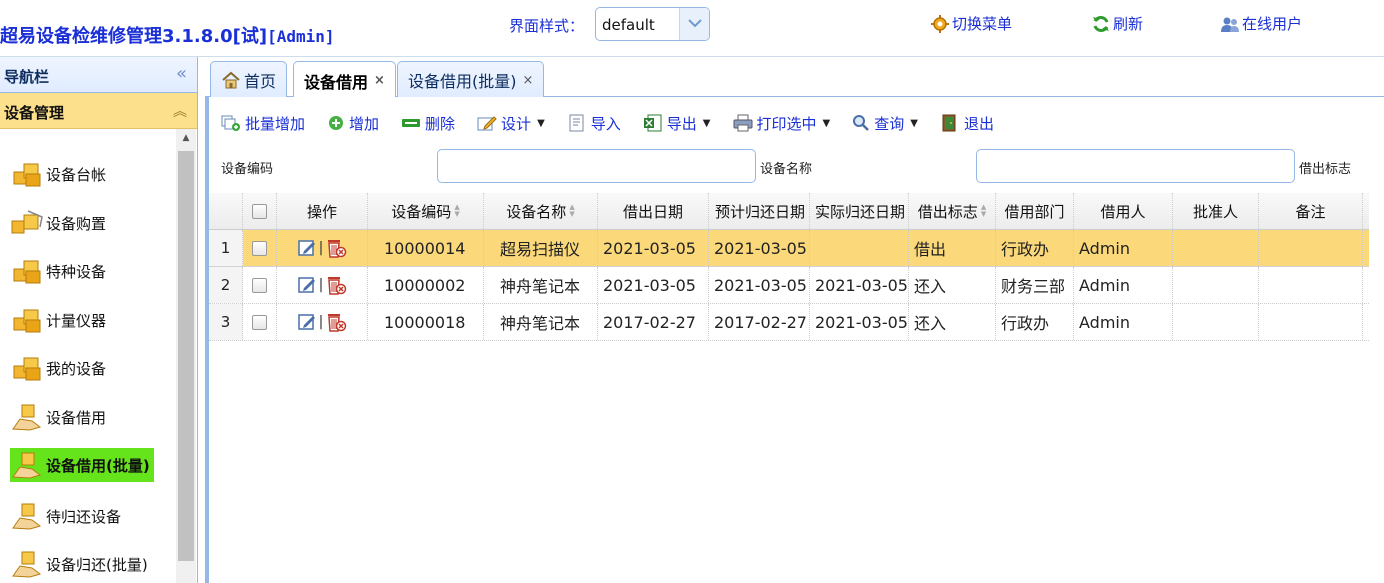  I want to click on header-flag-label: 借出标志, so click(947, 211).